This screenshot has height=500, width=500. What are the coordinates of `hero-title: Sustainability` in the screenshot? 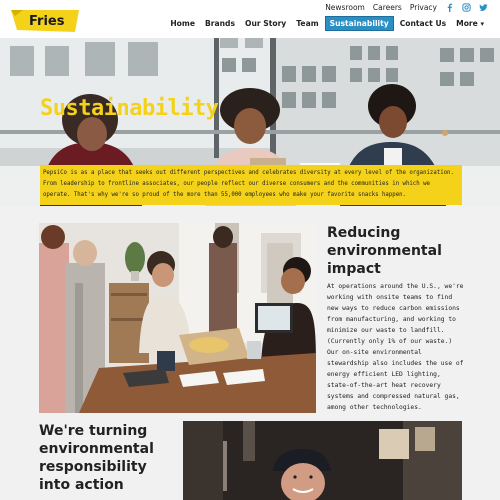 It's located at (129, 108).